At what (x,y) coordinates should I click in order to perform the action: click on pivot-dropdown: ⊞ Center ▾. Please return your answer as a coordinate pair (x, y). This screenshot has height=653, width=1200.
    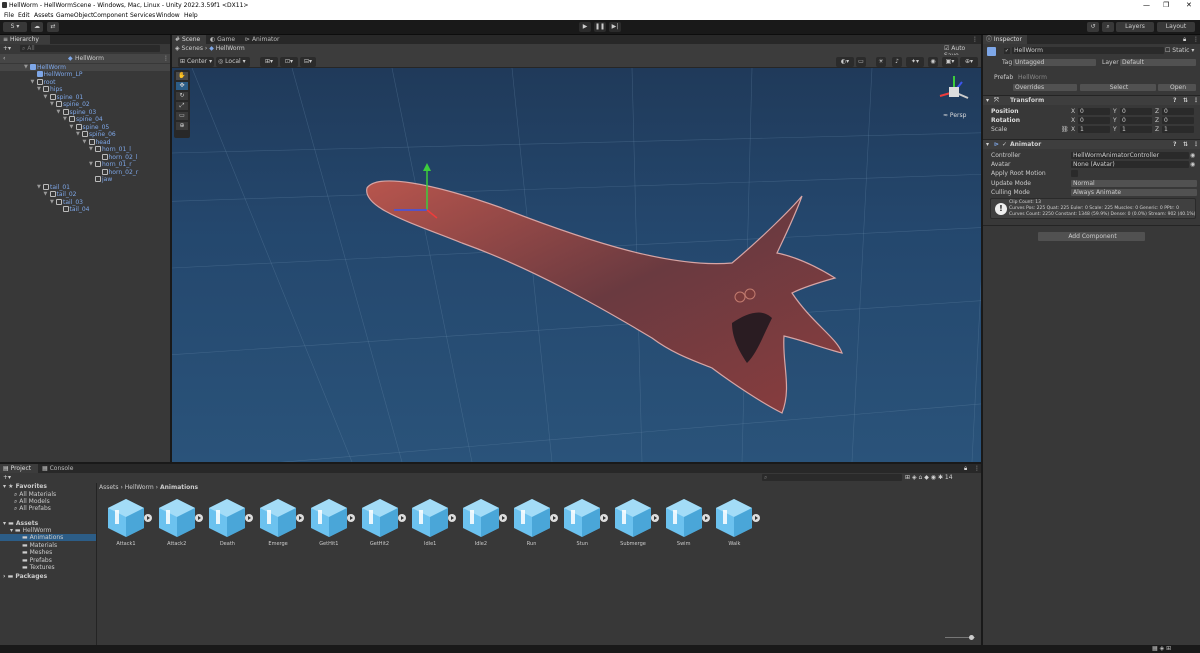
    Looking at the image, I should click on (196, 62).